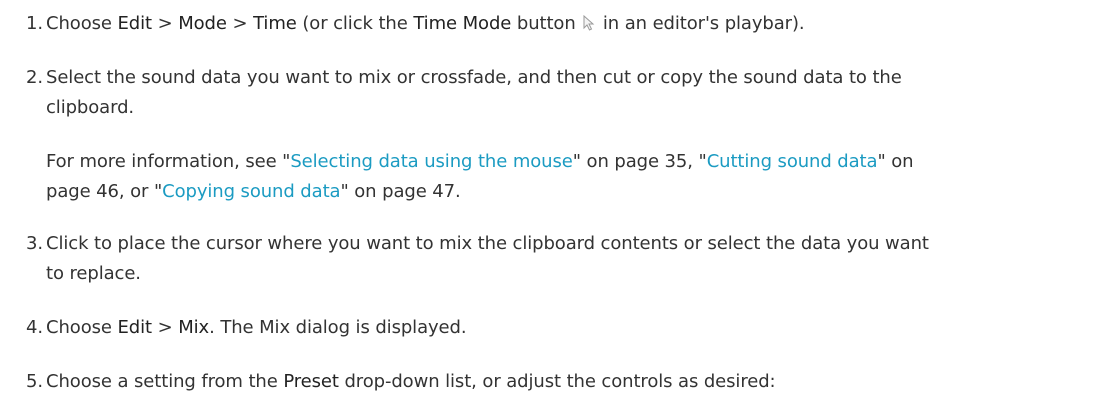 The height and width of the screenshot is (410, 1112). What do you see at coordinates (251, 191) in the screenshot?
I see `link-copying-sound-data: Copying sound data` at bounding box center [251, 191].